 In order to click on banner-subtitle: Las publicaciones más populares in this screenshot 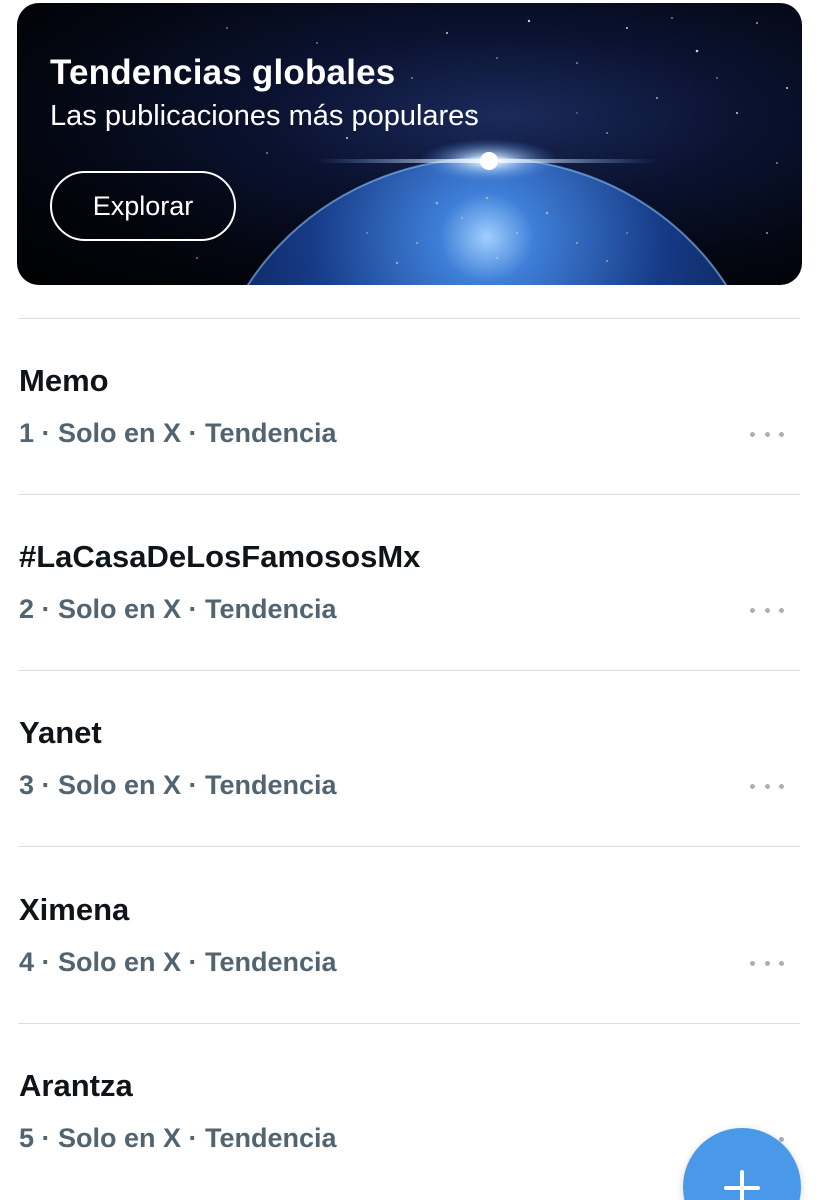, I will do `click(264, 116)`.